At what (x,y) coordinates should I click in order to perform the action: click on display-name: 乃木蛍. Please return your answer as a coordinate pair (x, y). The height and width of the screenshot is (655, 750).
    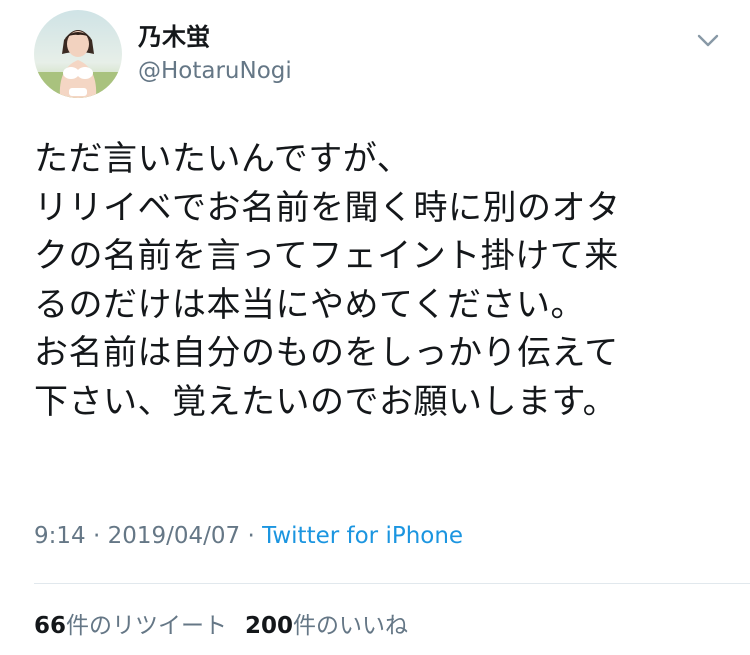
    Looking at the image, I should click on (174, 37).